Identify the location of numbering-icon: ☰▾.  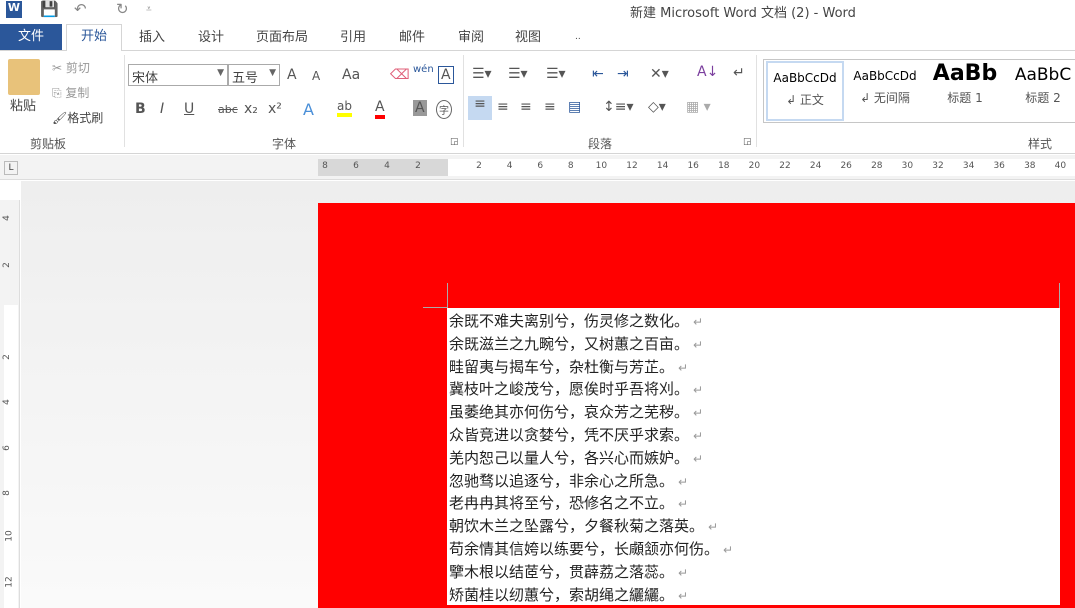
(518, 74).